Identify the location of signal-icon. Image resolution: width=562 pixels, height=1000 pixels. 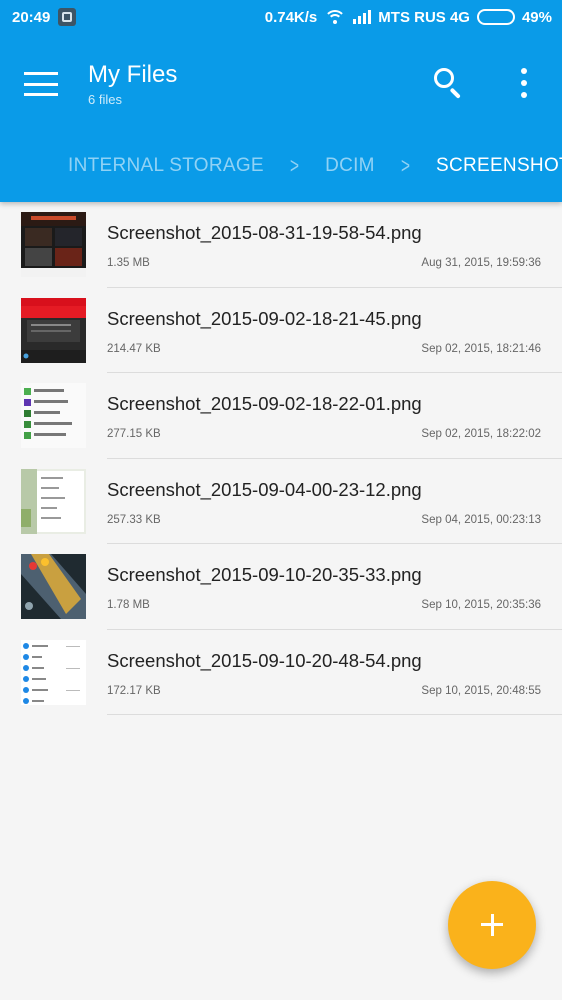
(362, 17).